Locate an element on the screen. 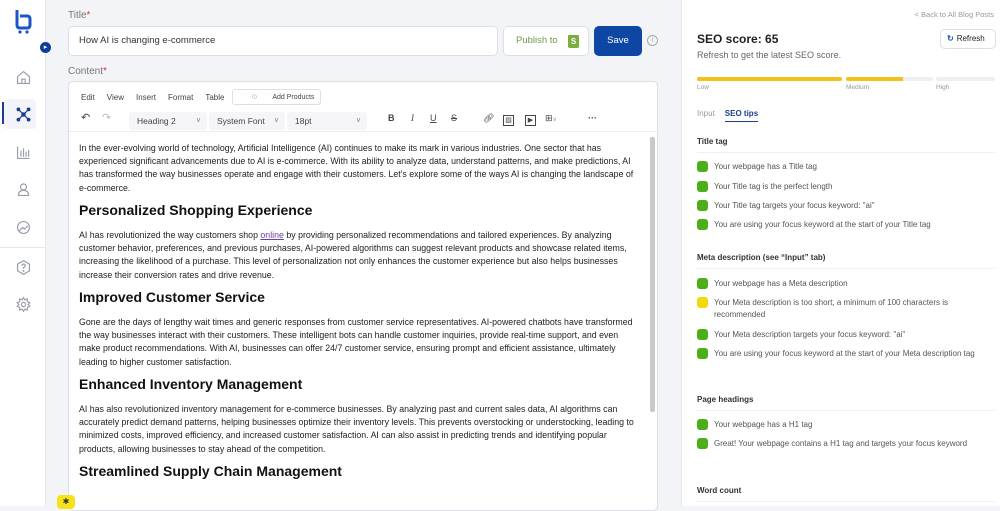  seo-tip: Your Title tag is the perfect length is located at coordinates (846, 187).